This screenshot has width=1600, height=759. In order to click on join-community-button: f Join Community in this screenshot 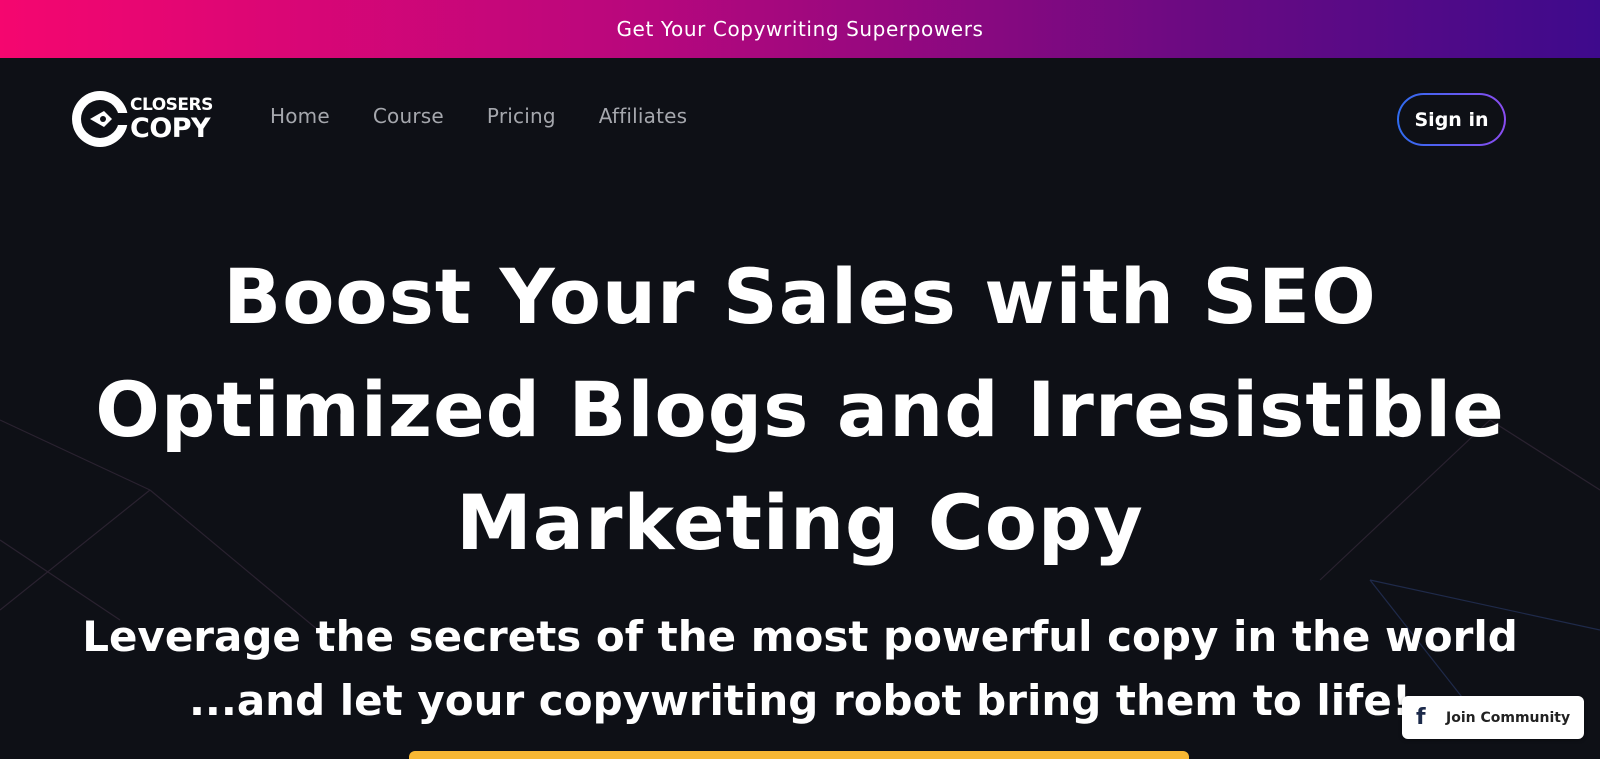, I will do `click(1493, 717)`.